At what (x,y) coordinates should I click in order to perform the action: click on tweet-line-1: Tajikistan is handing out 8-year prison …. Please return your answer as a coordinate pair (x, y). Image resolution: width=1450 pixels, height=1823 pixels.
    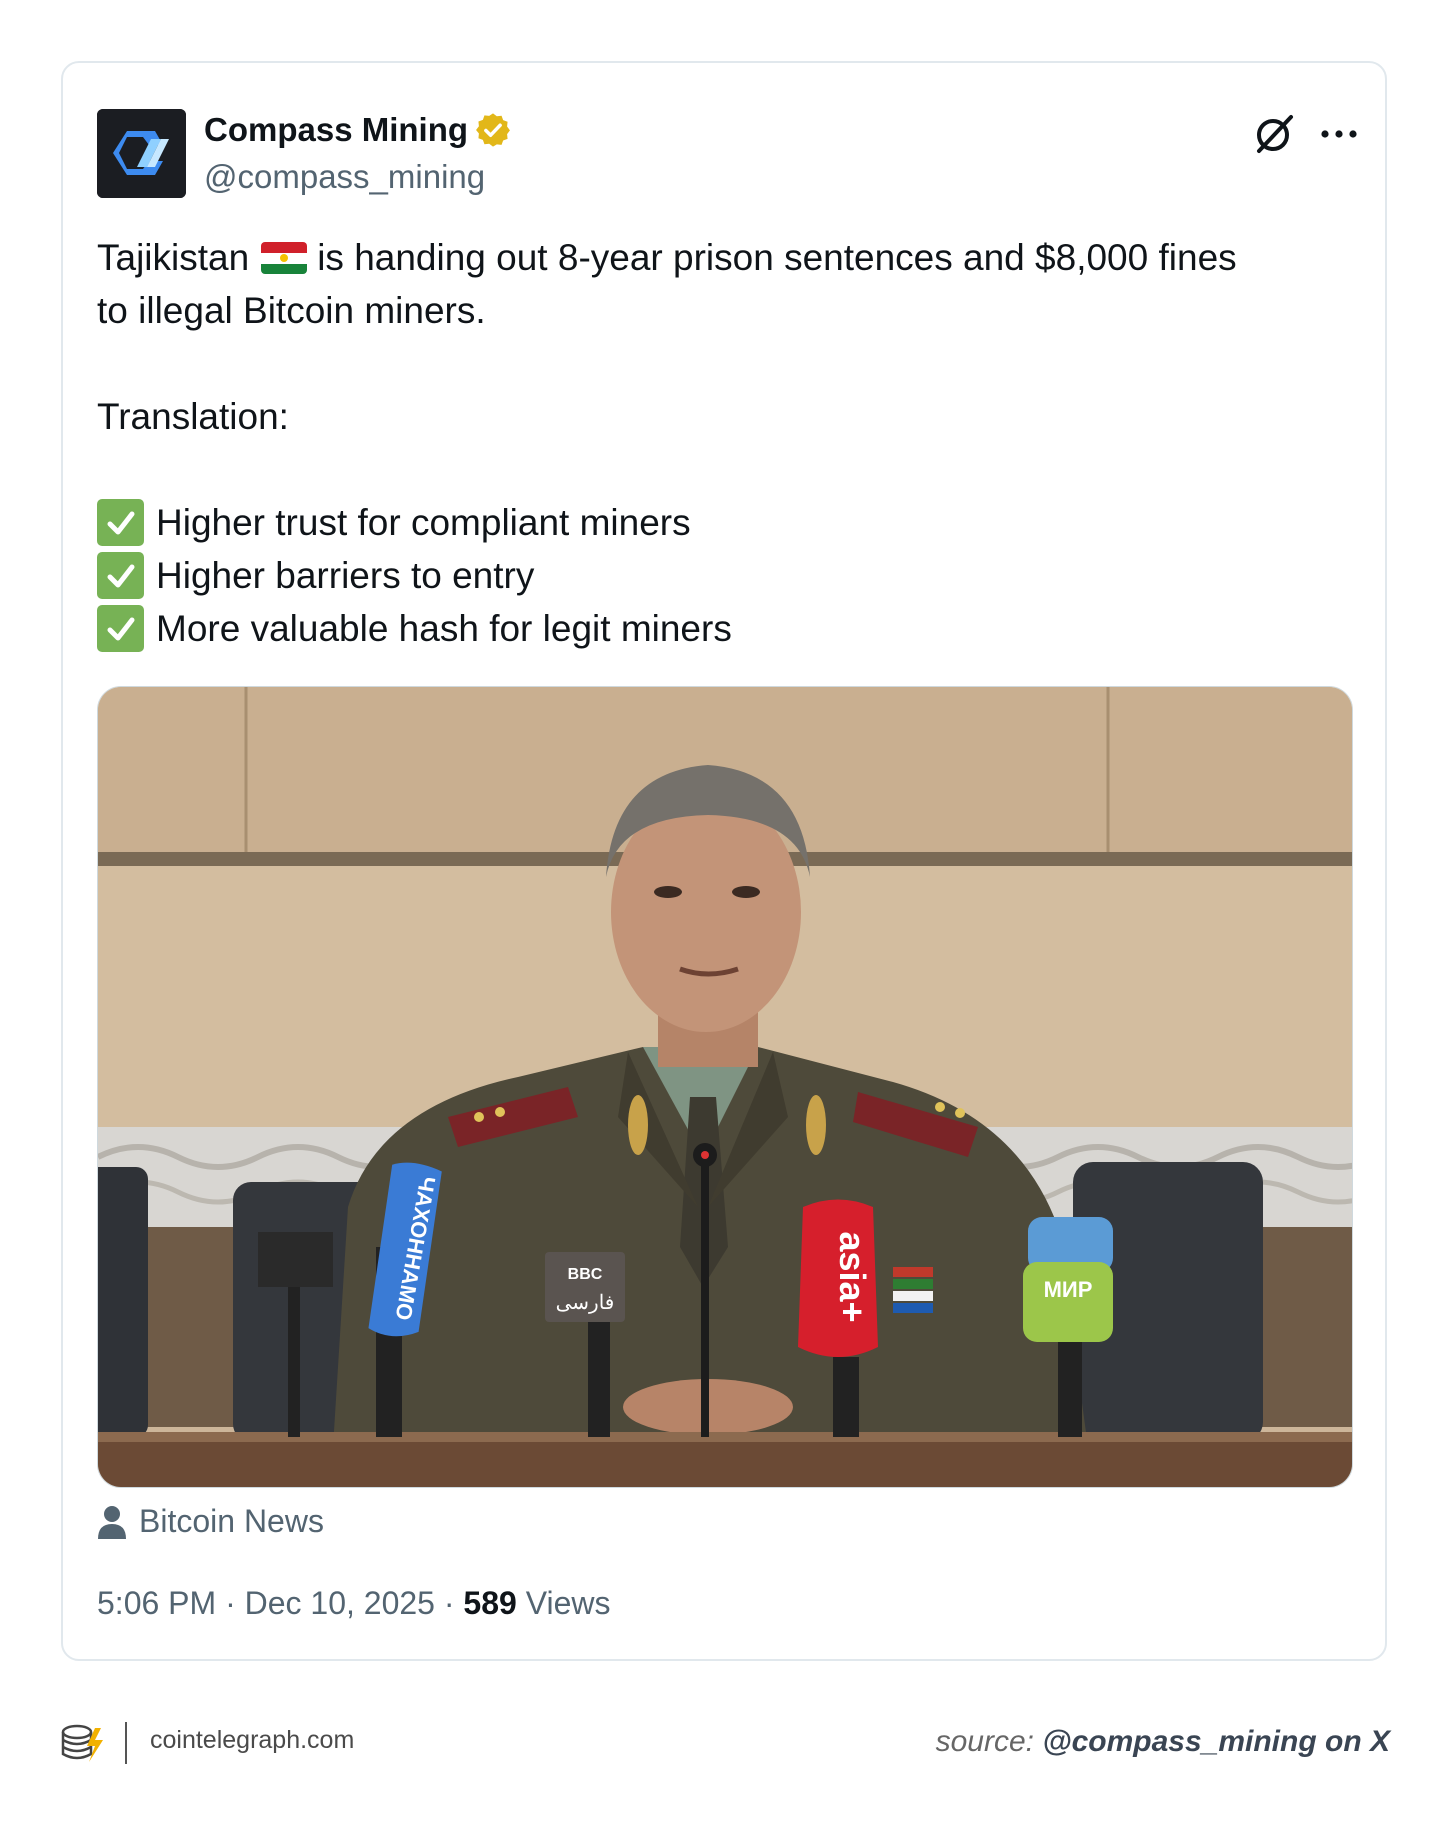
    Looking at the image, I should click on (727, 257).